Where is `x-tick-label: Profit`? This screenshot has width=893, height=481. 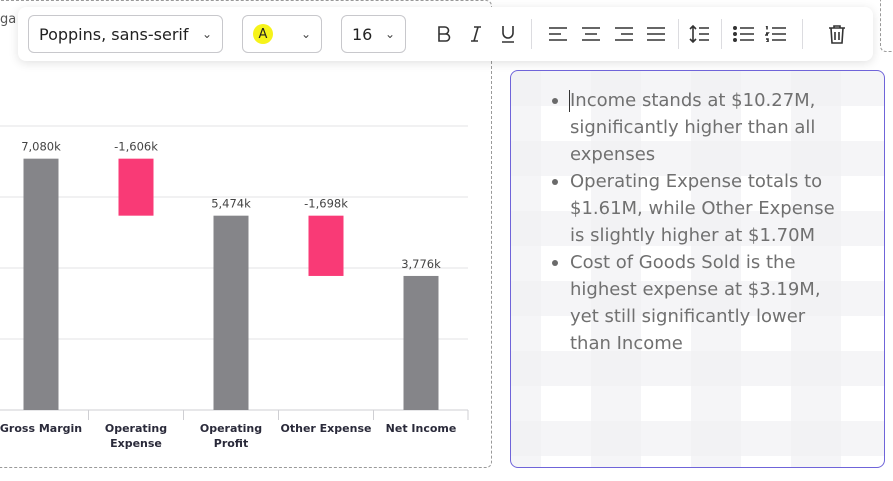
x-tick-label: Profit is located at coordinates (231, 443).